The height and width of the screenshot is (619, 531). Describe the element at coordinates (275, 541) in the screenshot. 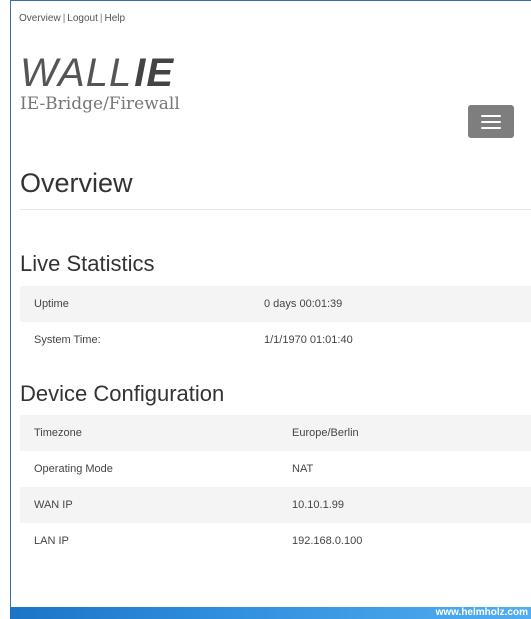

I see `table-row: LAN IP 192.168.0.100` at that location.